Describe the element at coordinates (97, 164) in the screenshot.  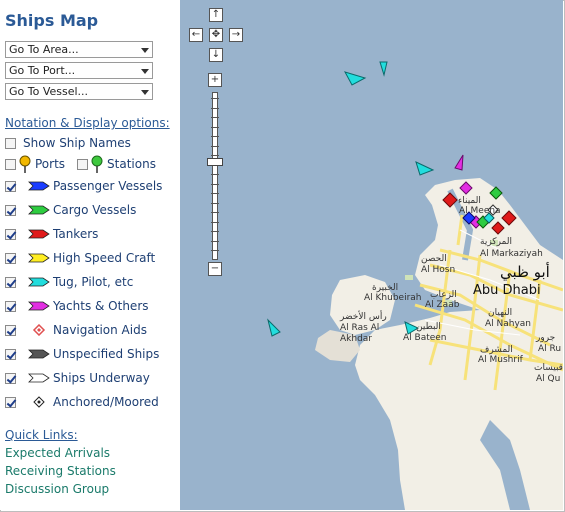
I see `station-pin-icon` at that location.